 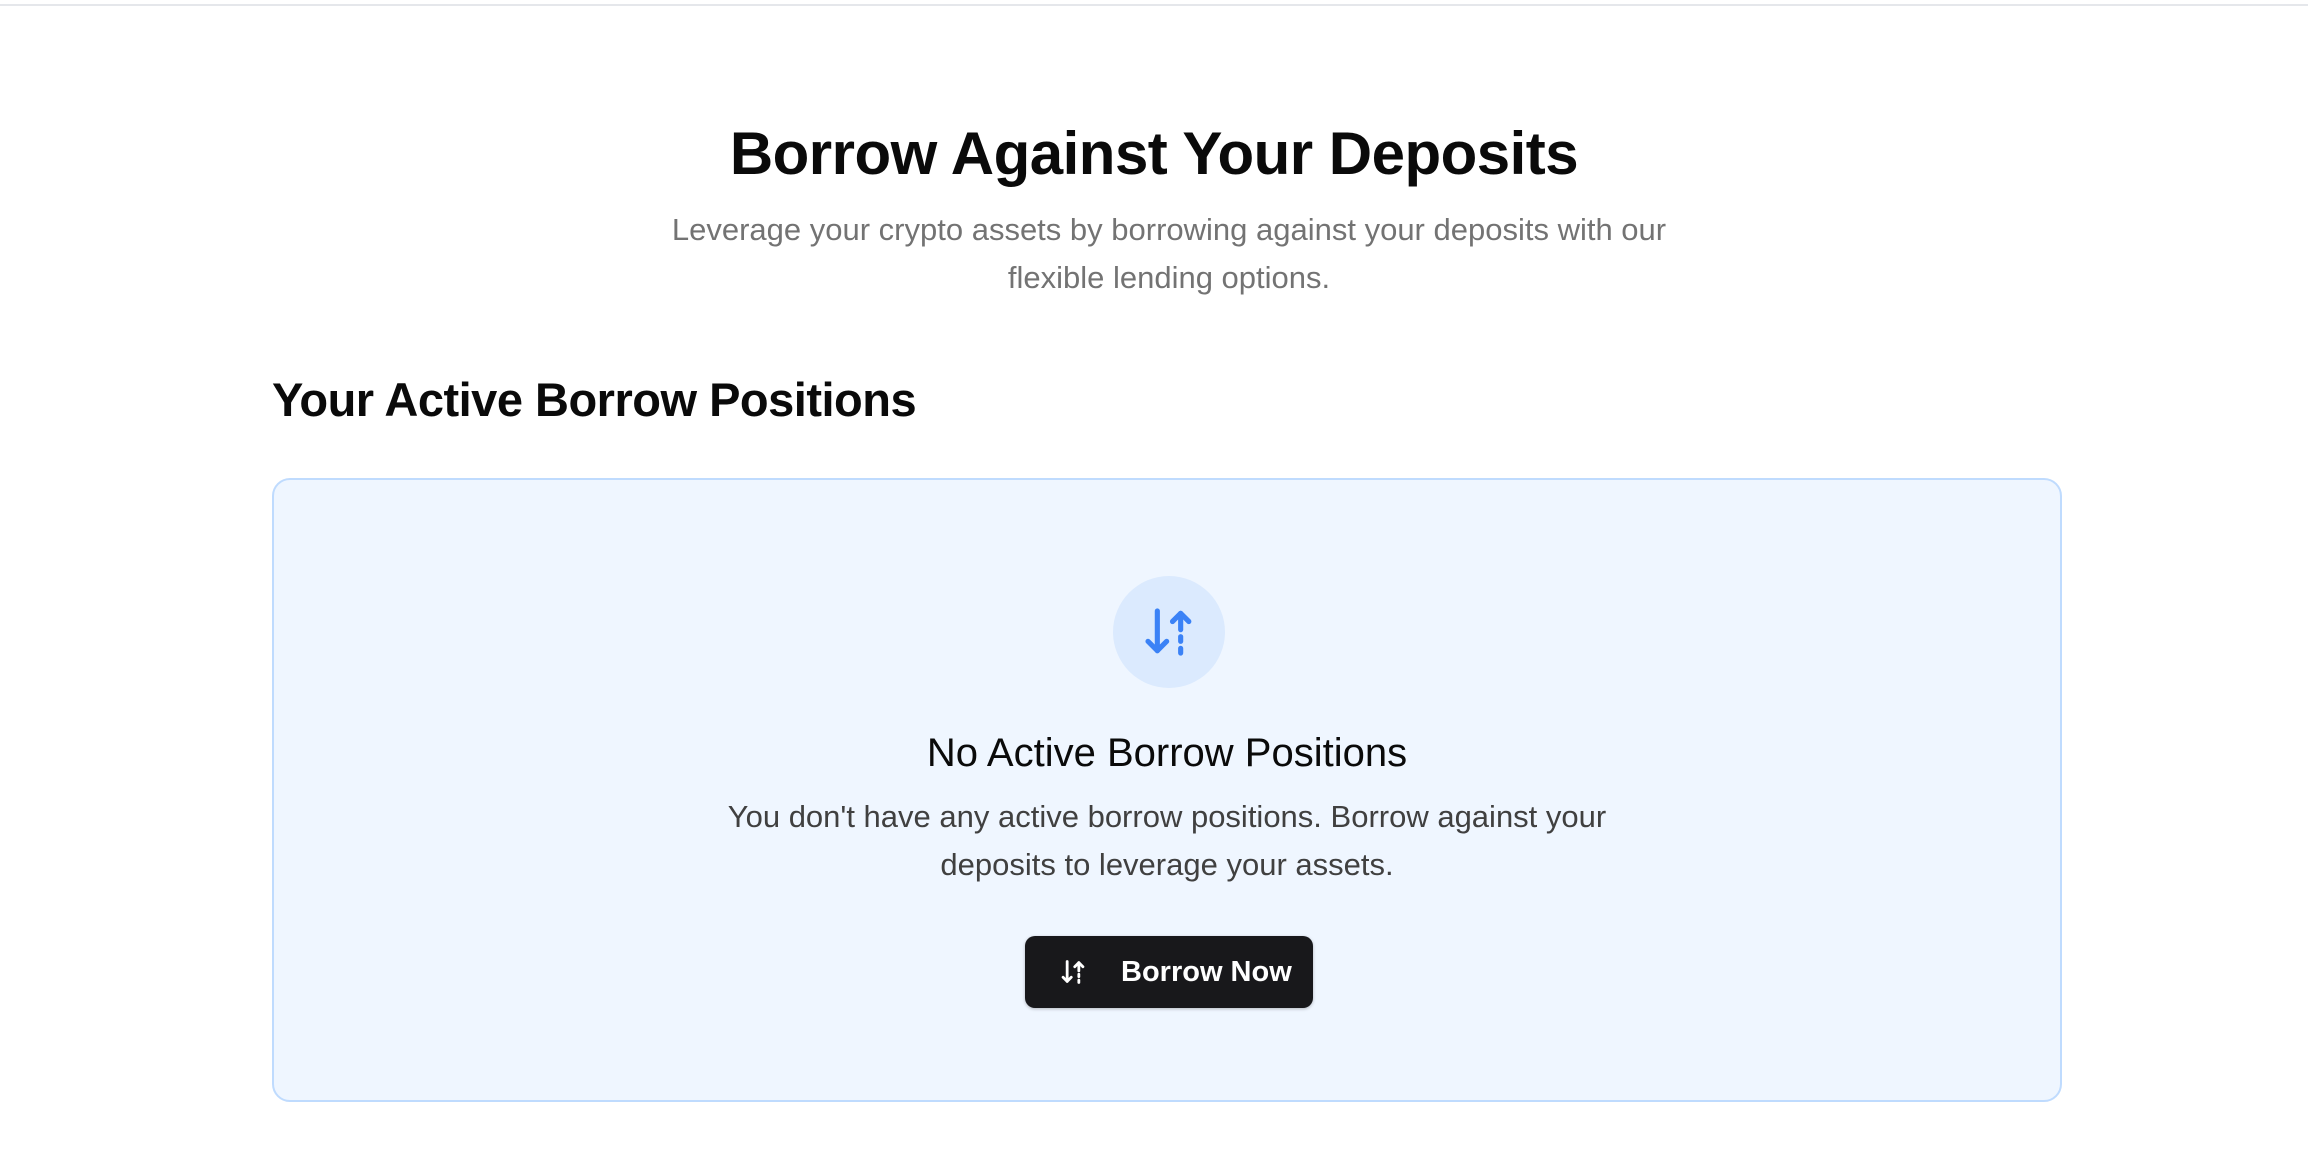 What do you see at coordinates (1206, 972) in the screenshot?
I see `borrow-now-label: Borrow Now` at bounding box center [1206, 972].